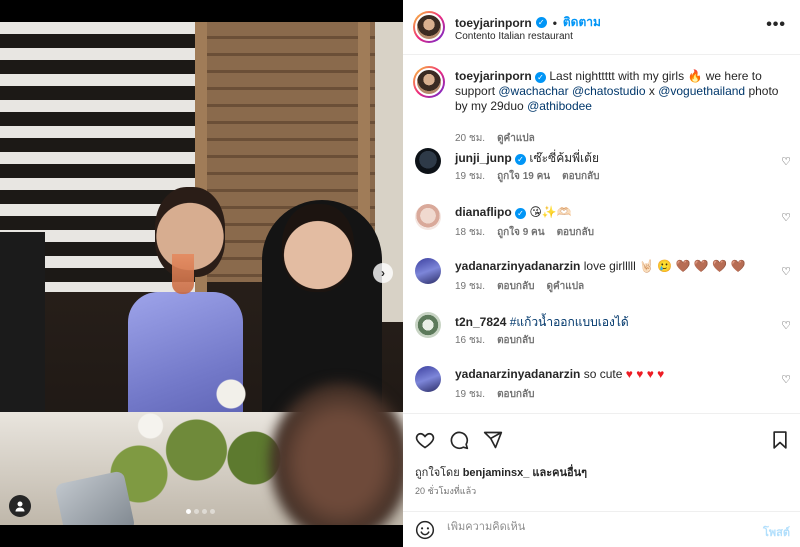 The image size is (800, 547). What do you see at coordinates (514, 36) in the screenshot?
I see `post-location: Contento Italian restaurant` at bounding box center [514, 36].